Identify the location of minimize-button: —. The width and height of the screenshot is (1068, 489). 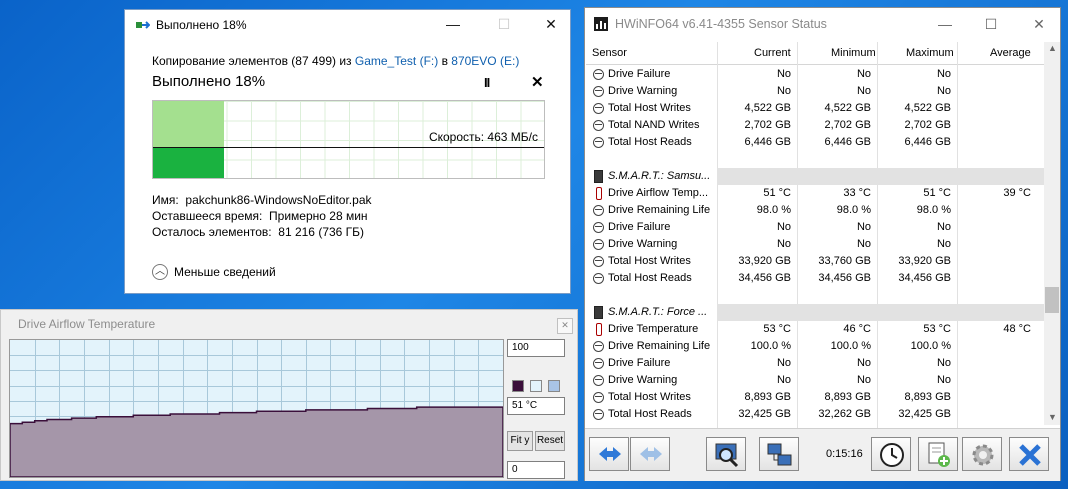
(453, 24).